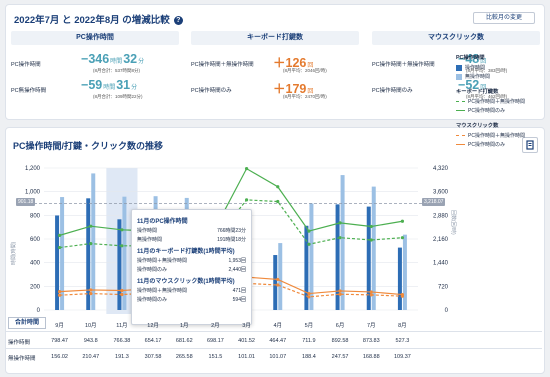 The height and width of the screenshot is (377, 550). I want to click on tooltip-value: 594回, so click(239, 300).